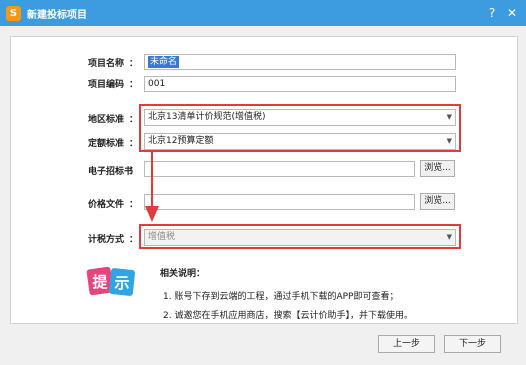  What do you see at coordinates (281, 297) in the screenshot?
I see `help-line-1: 1. 账号下存到云端的工程，通过手机下载的APP即可查看；` at bounding box center [281, 297].